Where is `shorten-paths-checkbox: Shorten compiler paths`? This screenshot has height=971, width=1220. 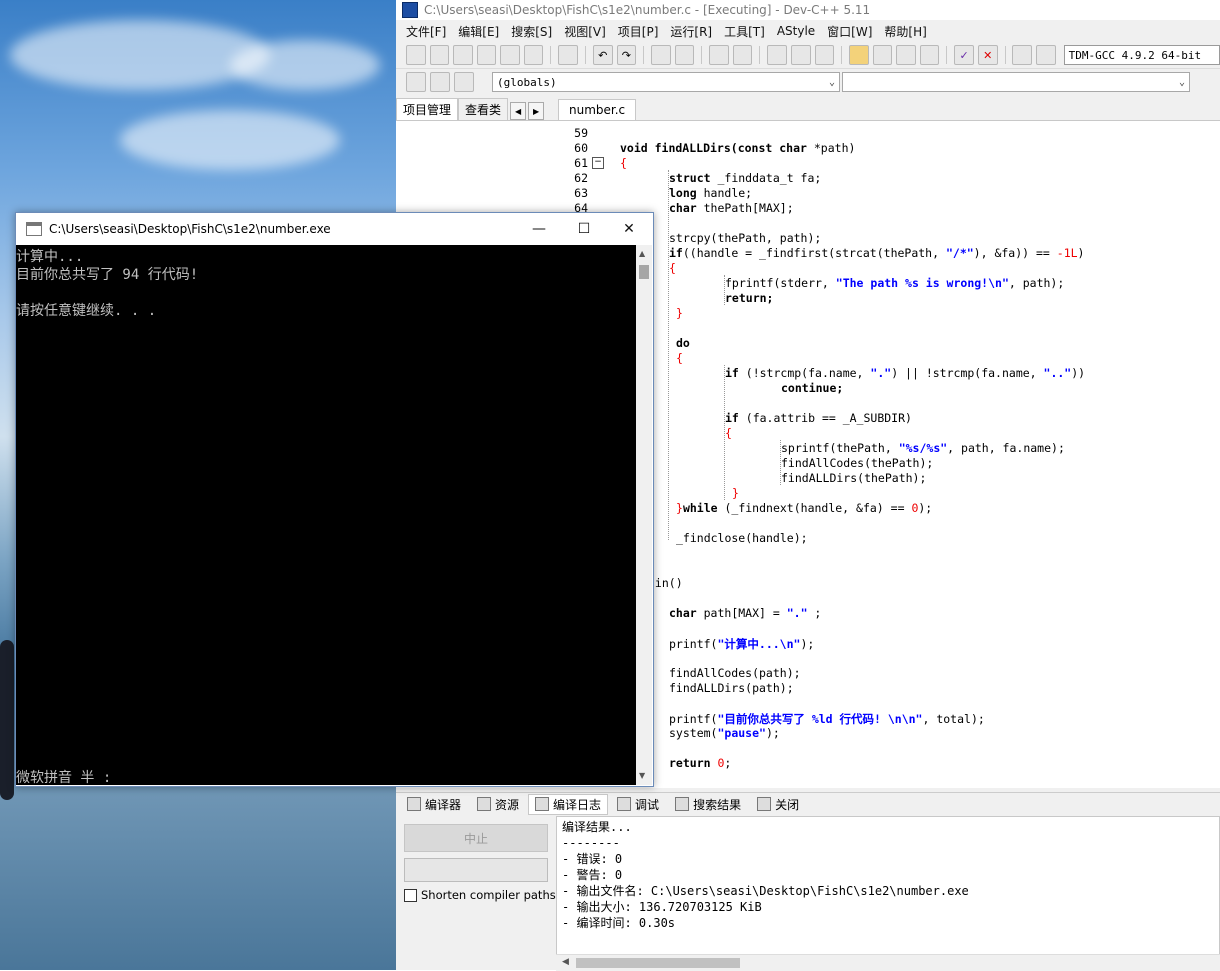 shorten-paths-checkbox: Shorten compiler paths is located at coordinates (480, 895).